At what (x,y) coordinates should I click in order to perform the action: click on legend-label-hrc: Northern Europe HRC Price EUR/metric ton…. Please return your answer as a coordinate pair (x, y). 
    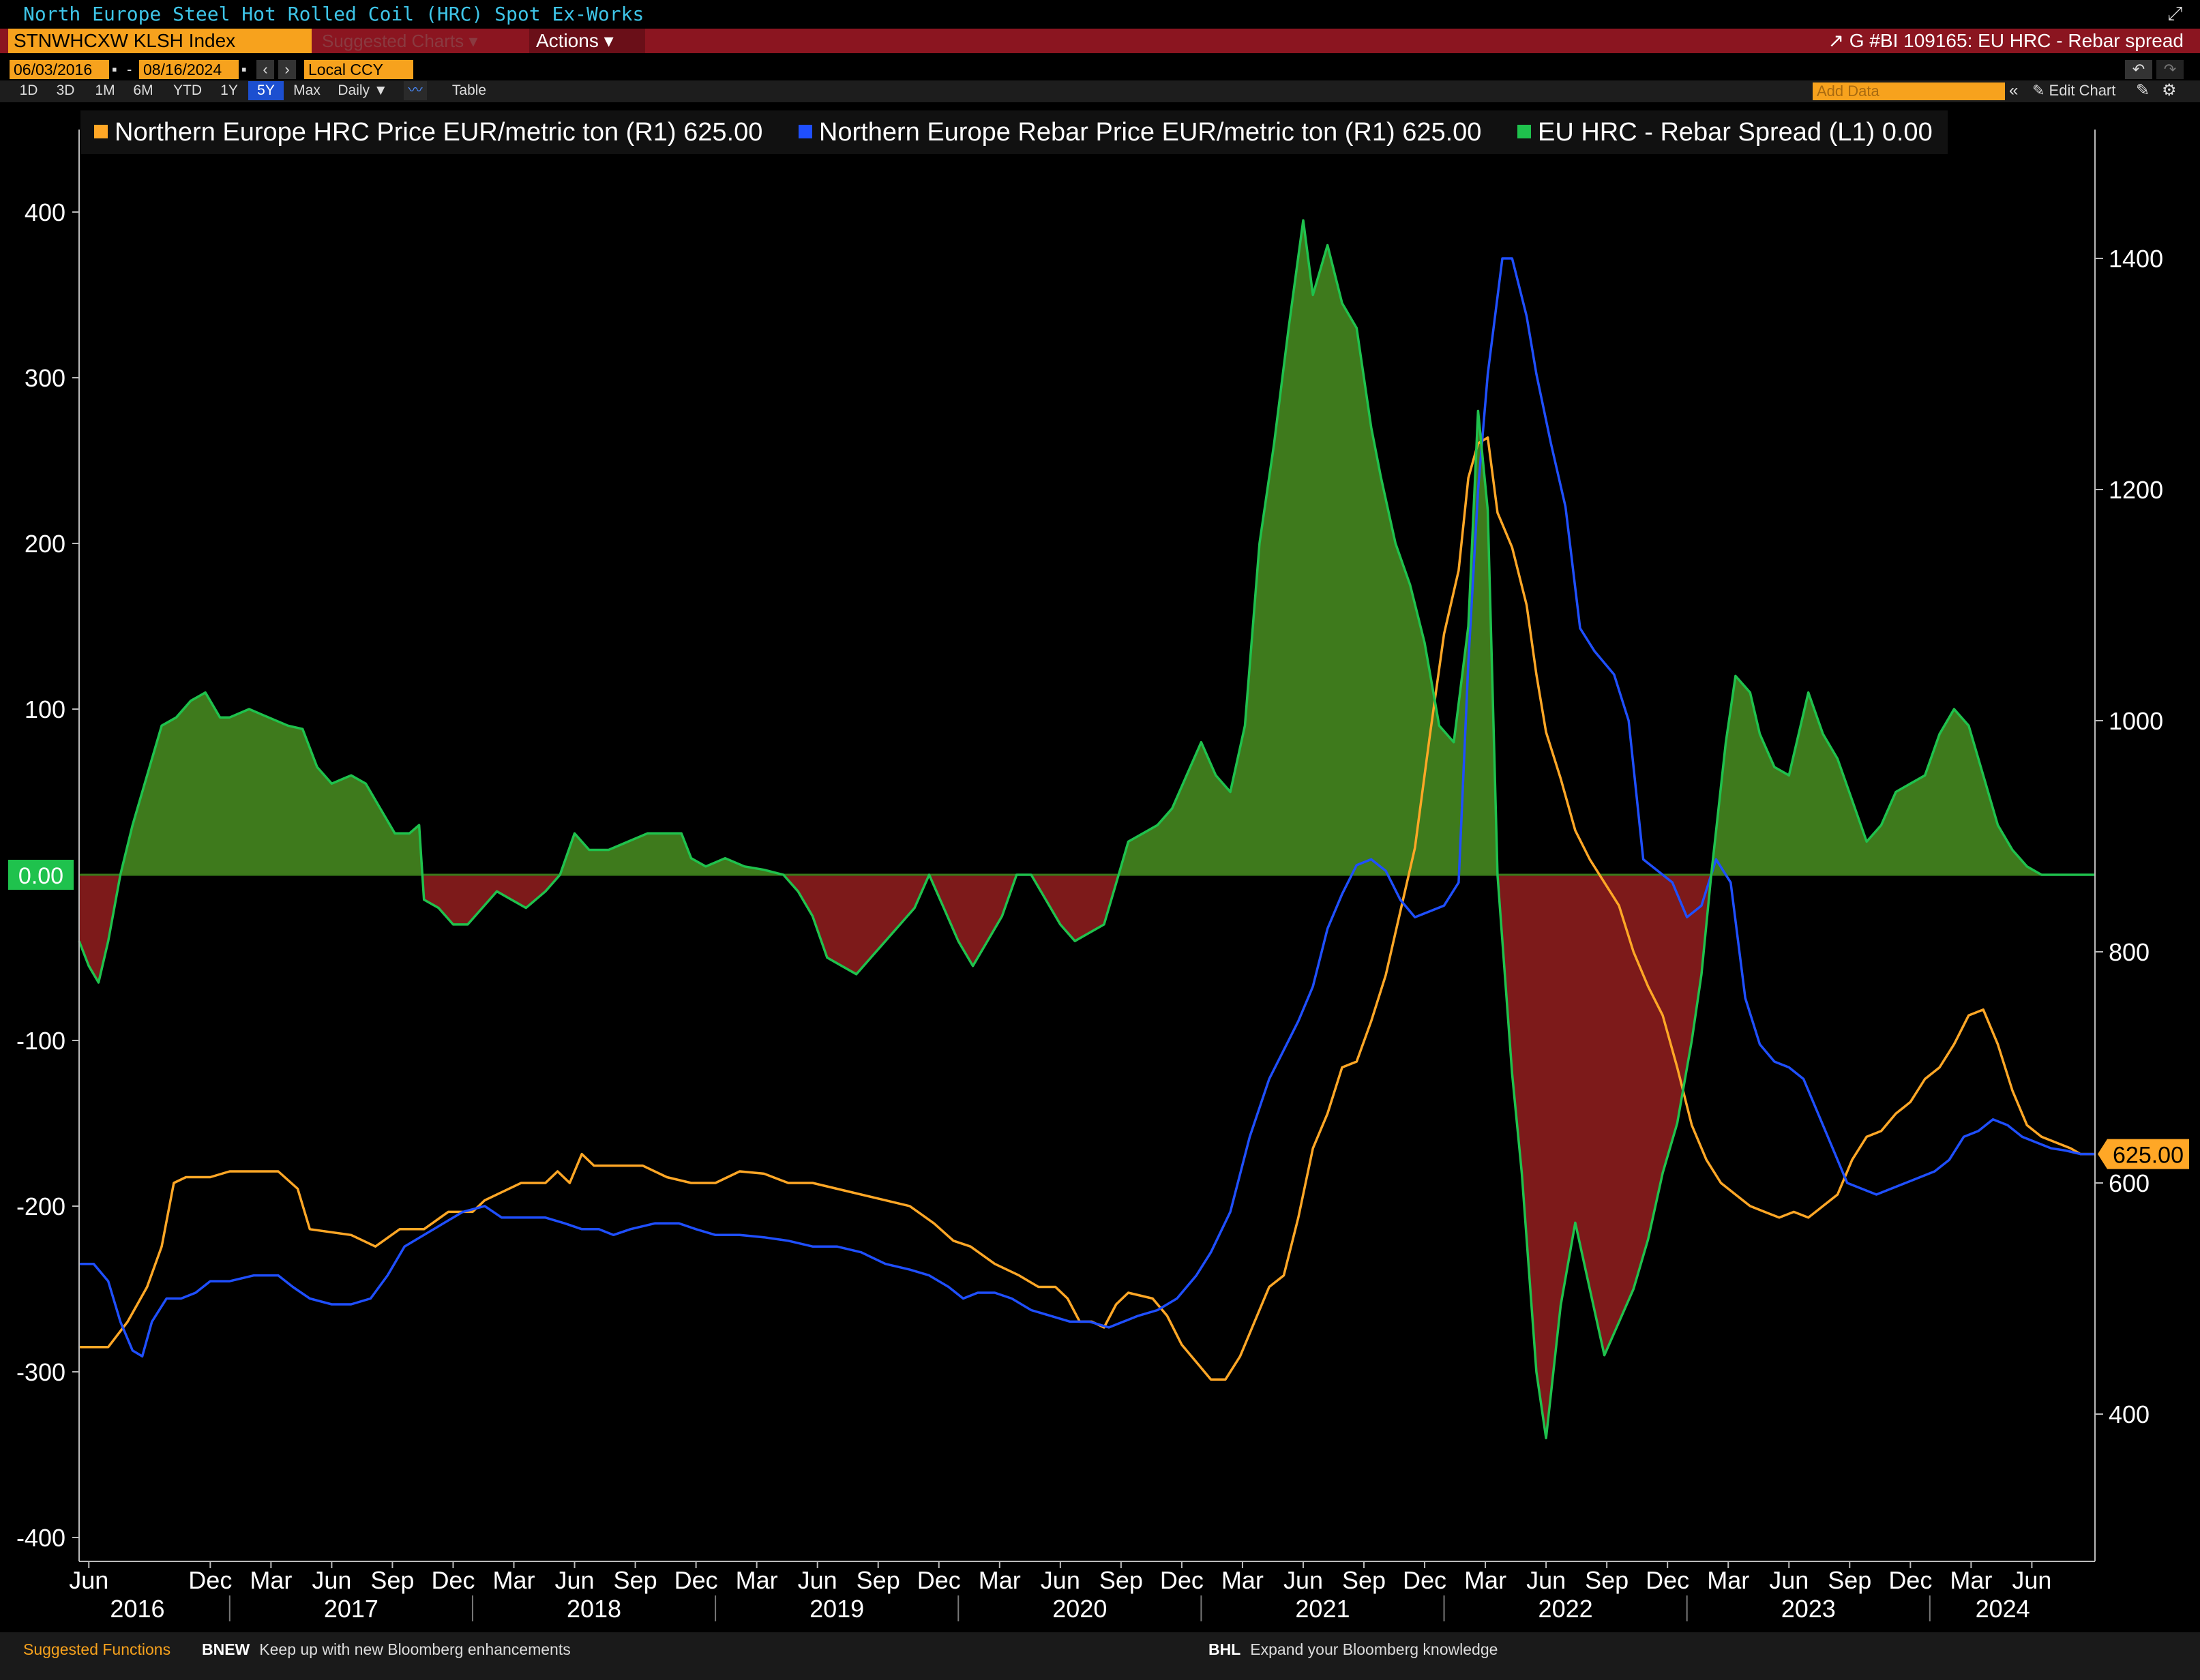
    Looking at the image, I should click on (439, 132).